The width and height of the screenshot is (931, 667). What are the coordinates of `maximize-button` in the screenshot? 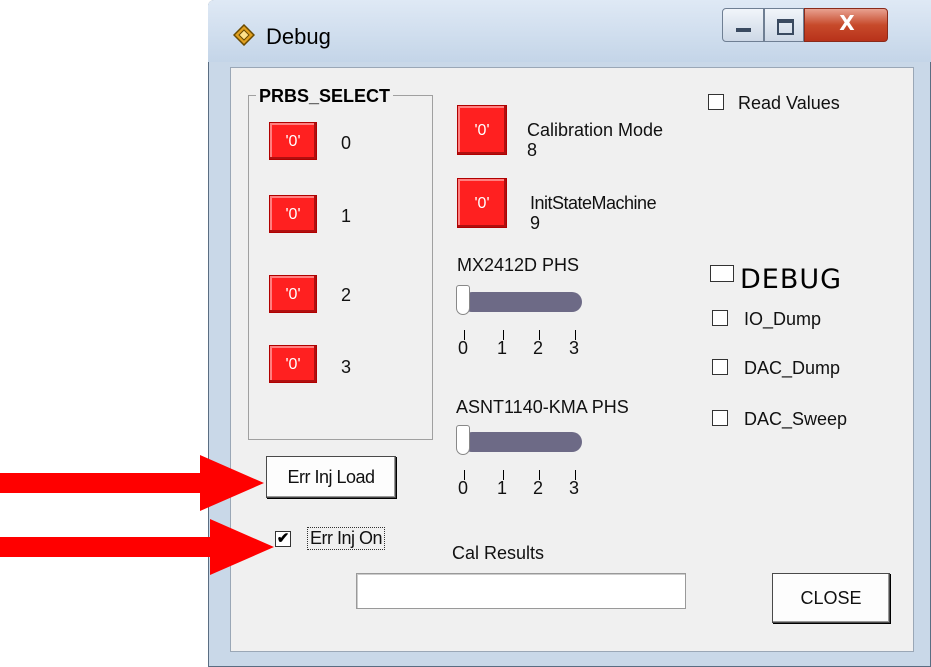 It's located at (784, 25).